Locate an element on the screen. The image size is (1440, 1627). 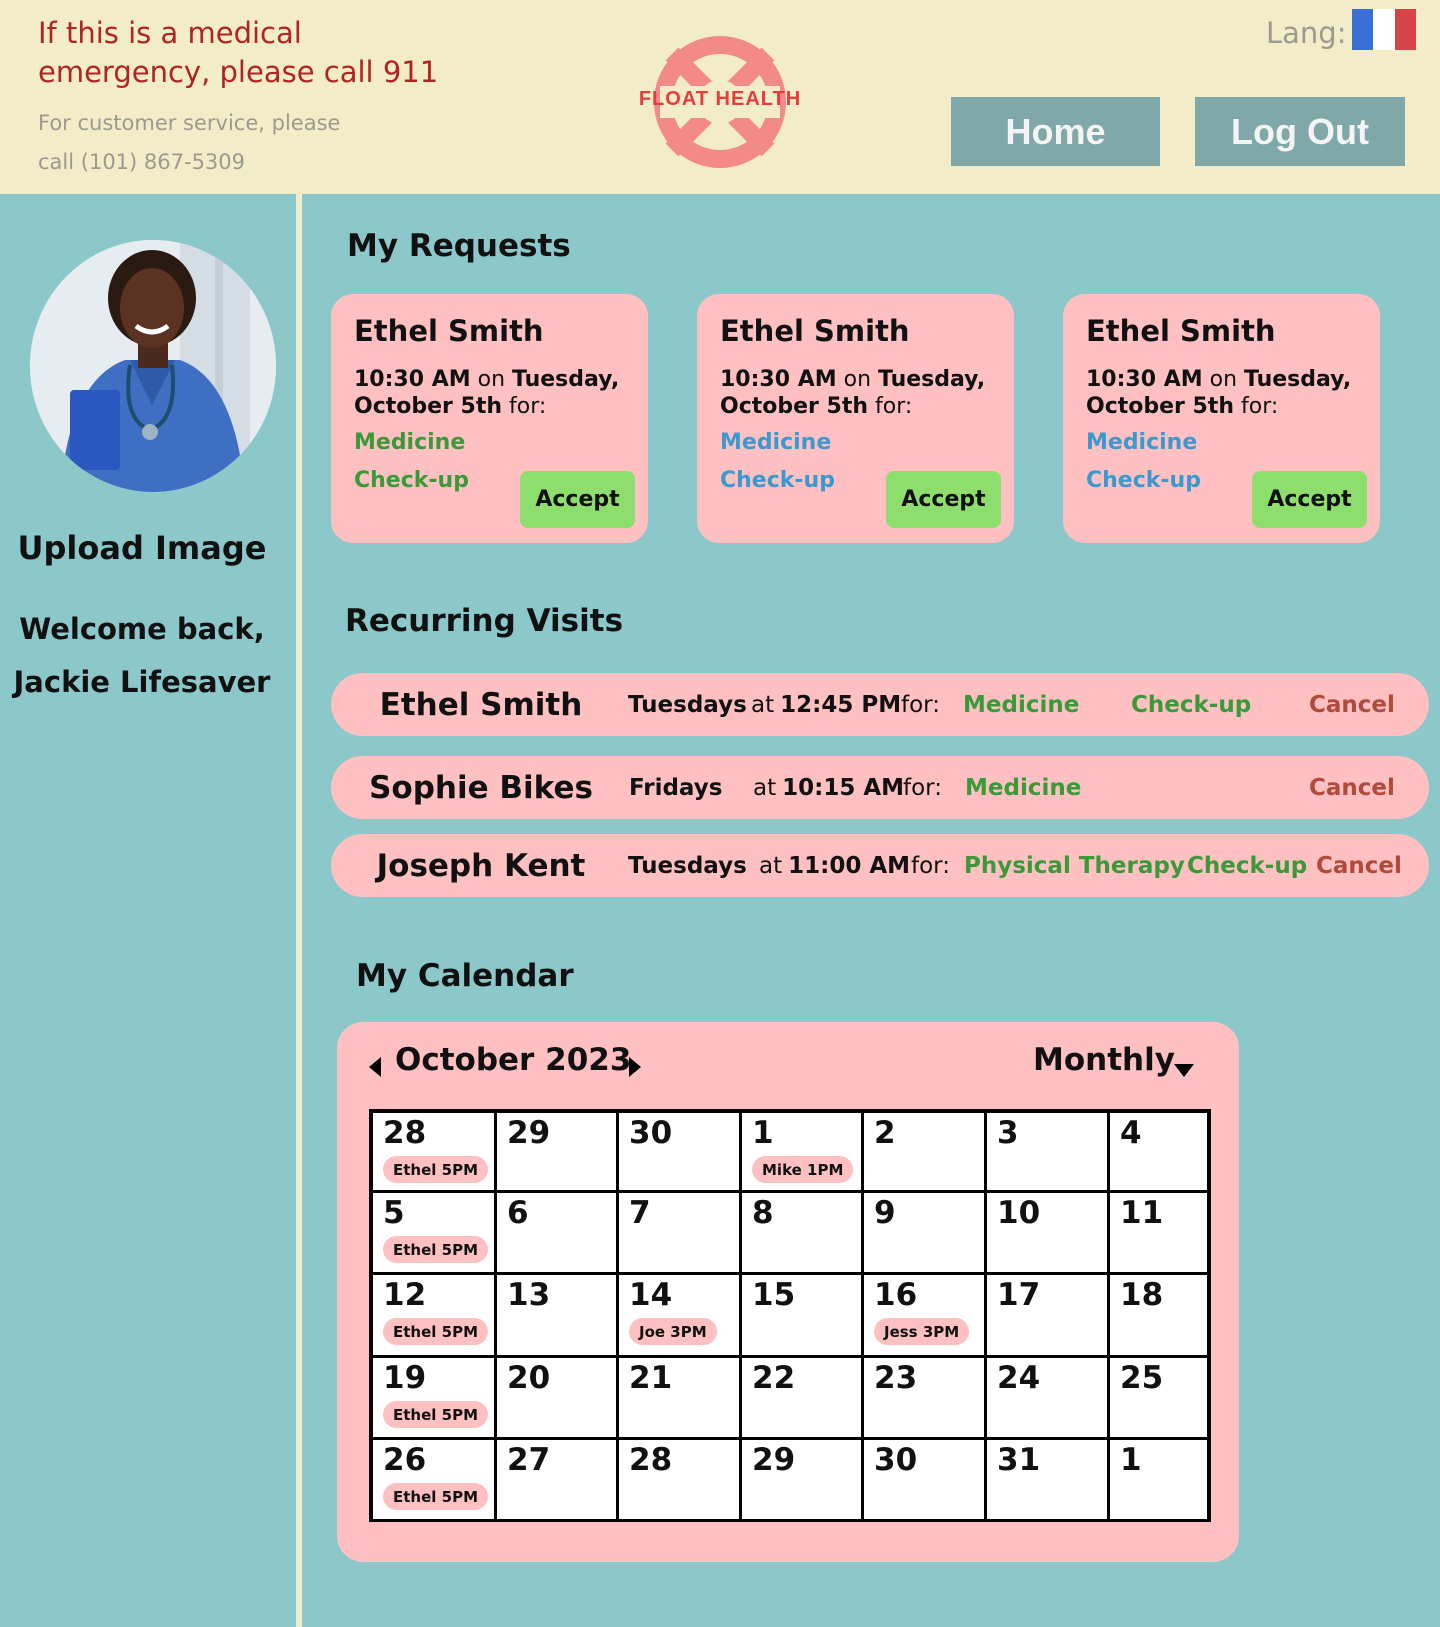
calendar-day-cell: 17 is located at coordinates (1048, 1316).